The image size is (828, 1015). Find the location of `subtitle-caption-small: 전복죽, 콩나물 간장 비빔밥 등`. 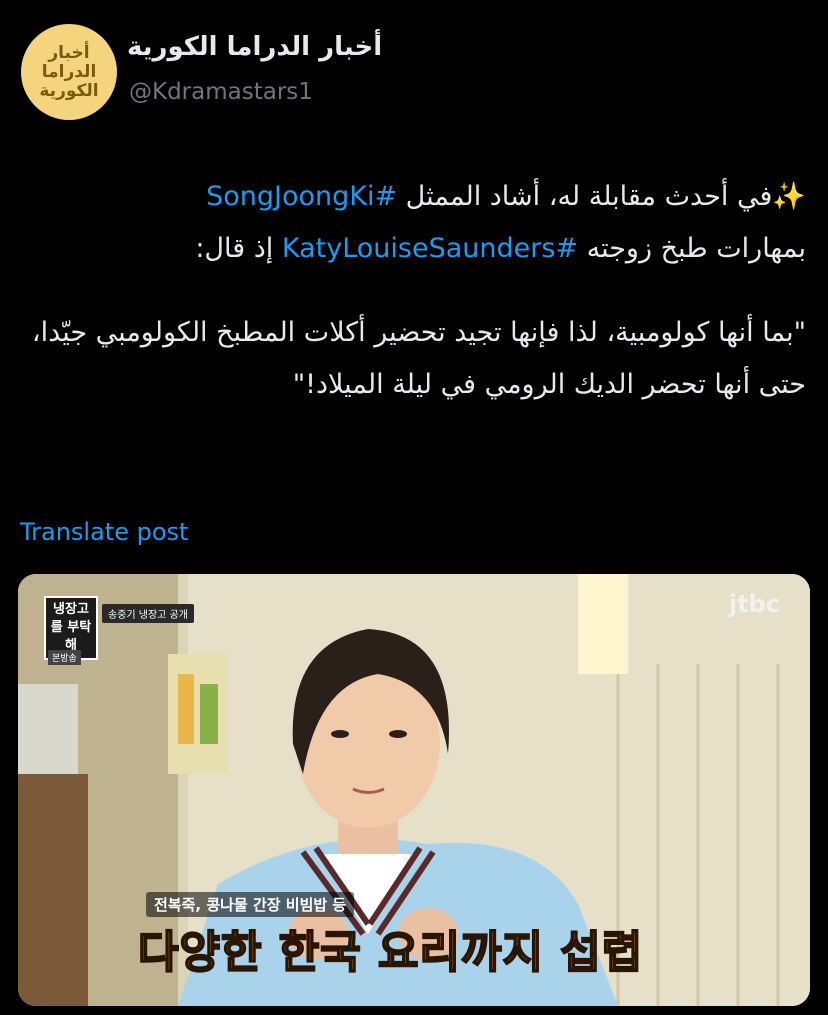

subtitle-caption-small: 전복죽, 콩나물 간장 비빔밥 등 is located at coordinates (250, 904).